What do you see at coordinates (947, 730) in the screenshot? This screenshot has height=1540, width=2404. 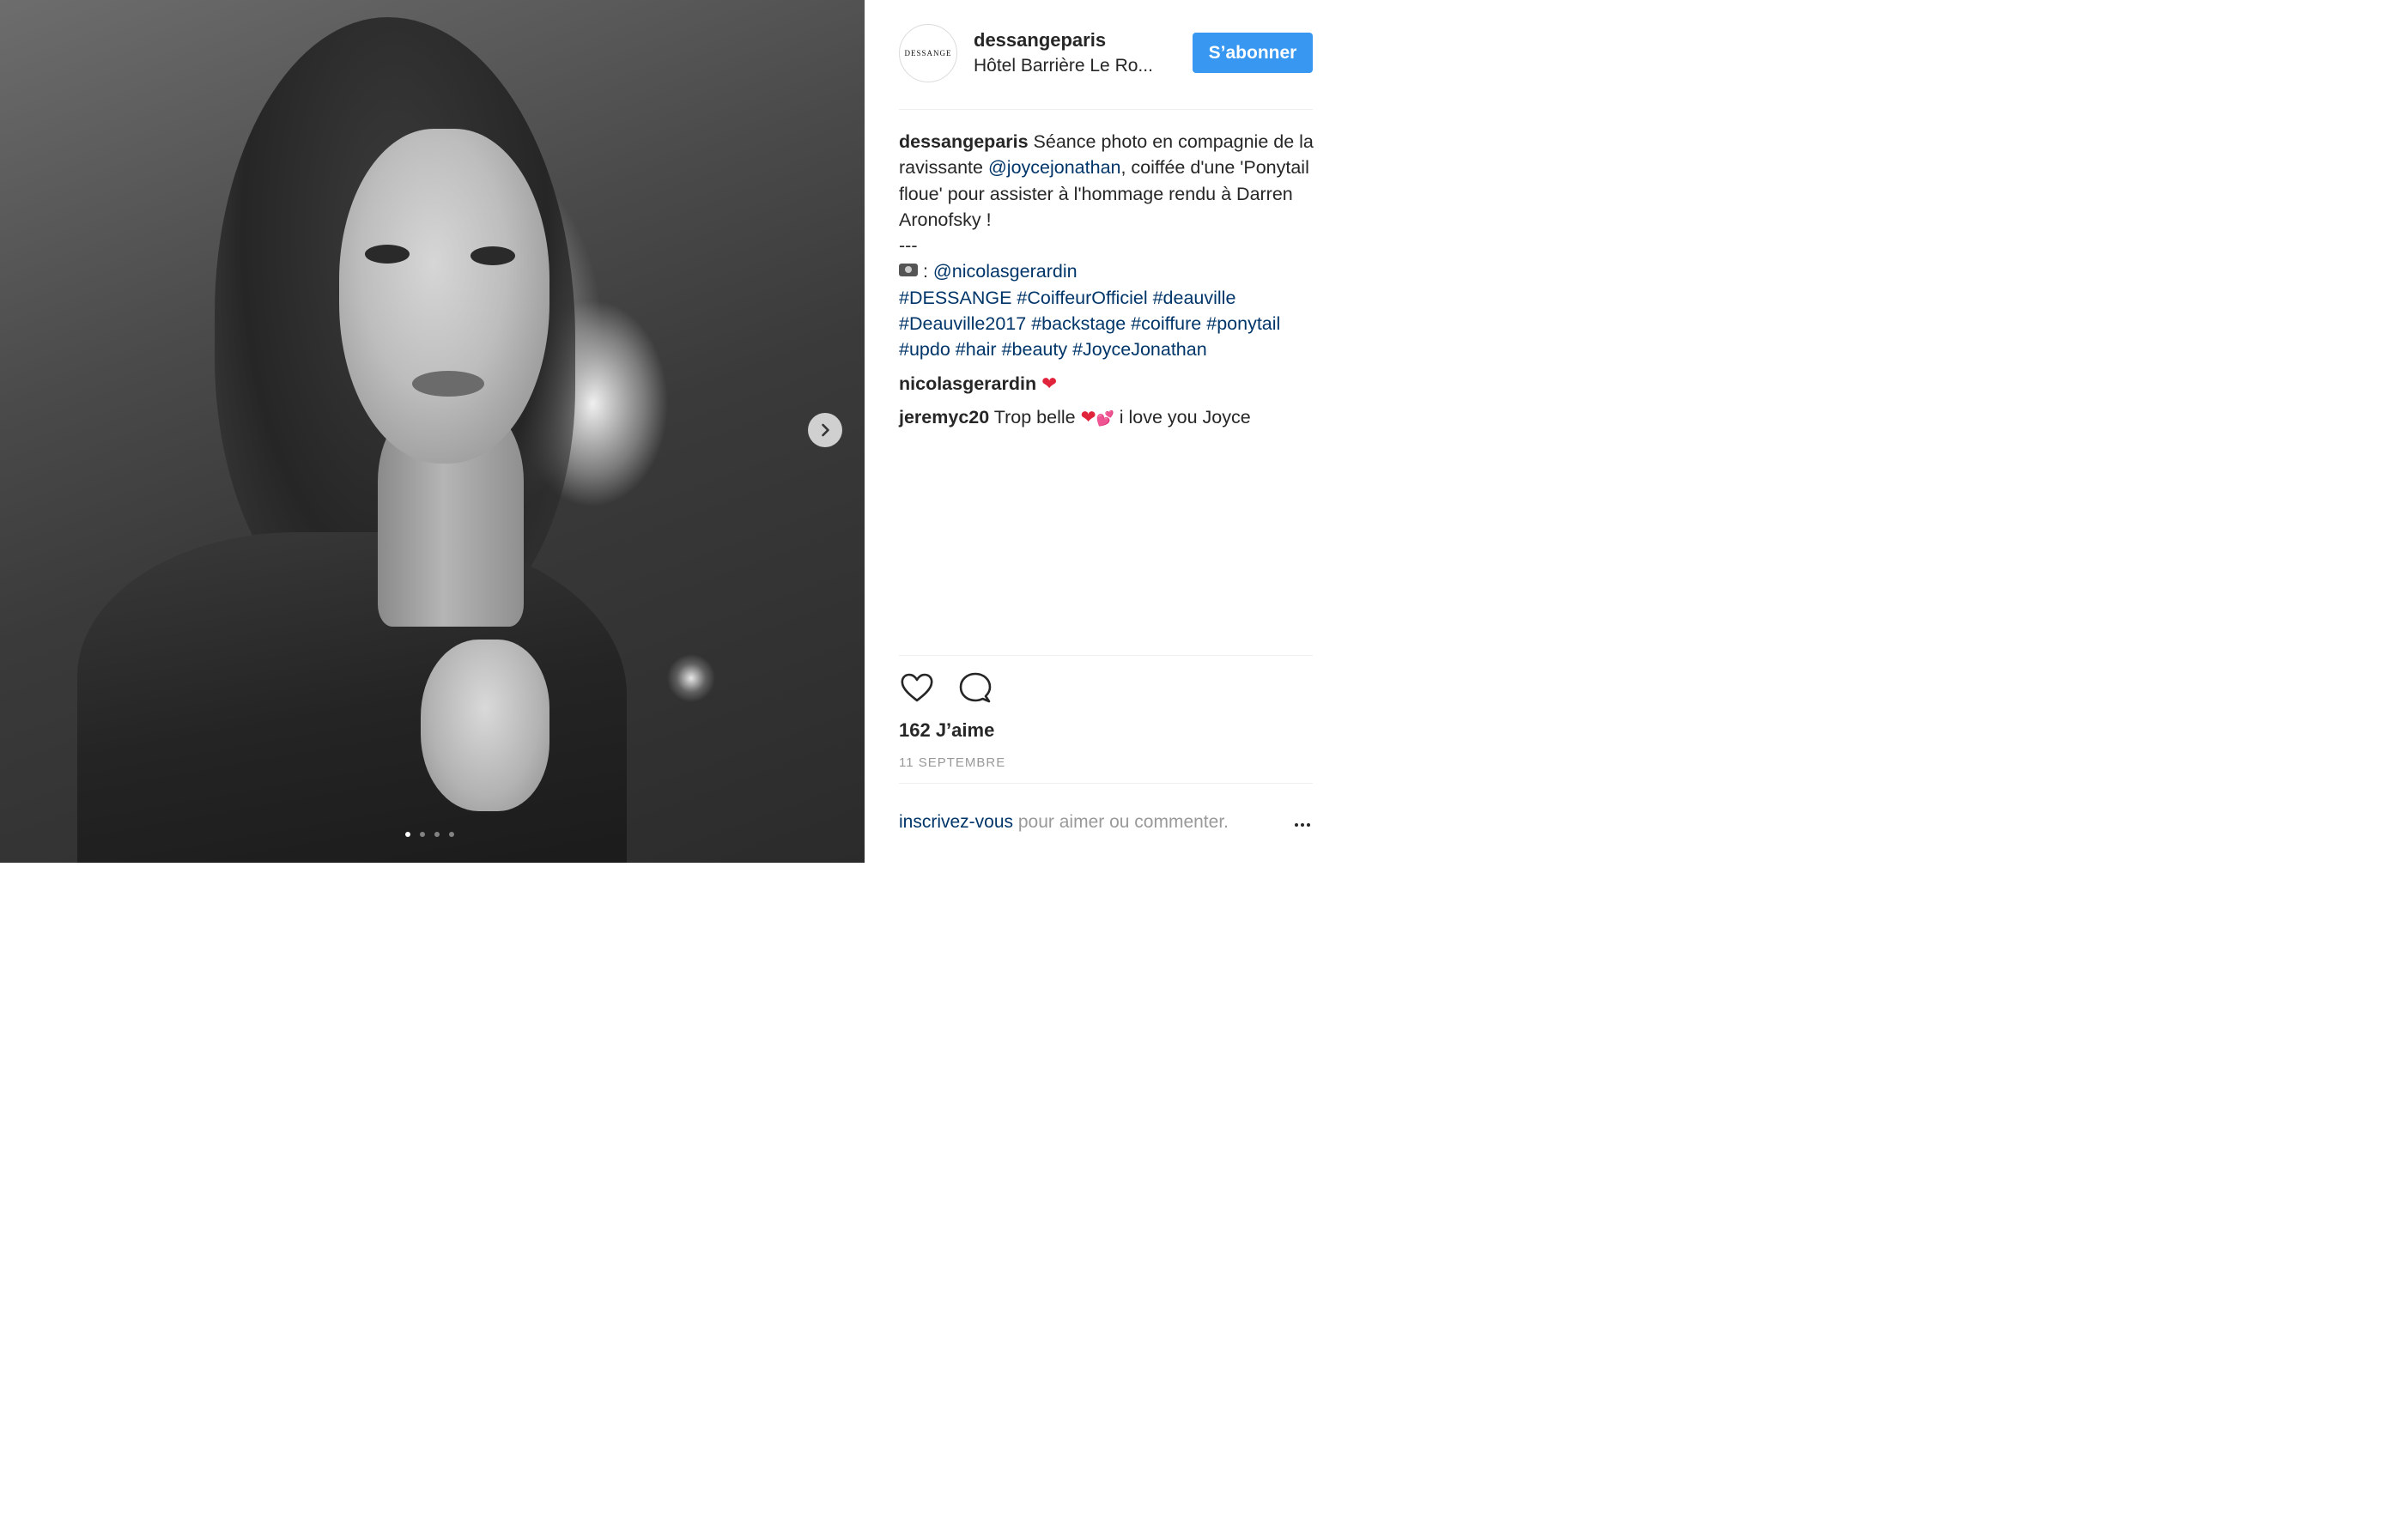 I see `like-count: 162 J’aime` at bounding box center [947, 730].